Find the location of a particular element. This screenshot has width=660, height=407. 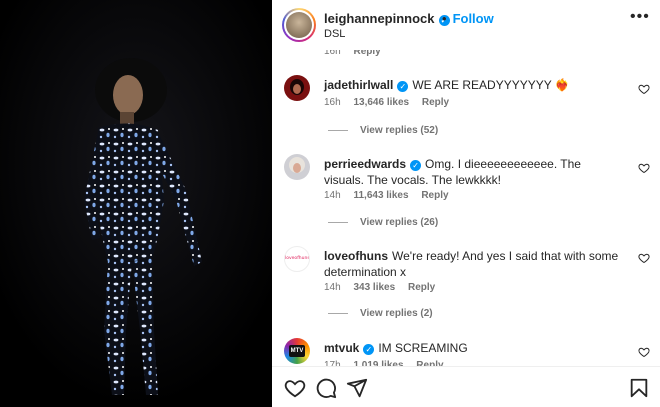

commenter-avatar: MTV is located at coordinates (297, 351).